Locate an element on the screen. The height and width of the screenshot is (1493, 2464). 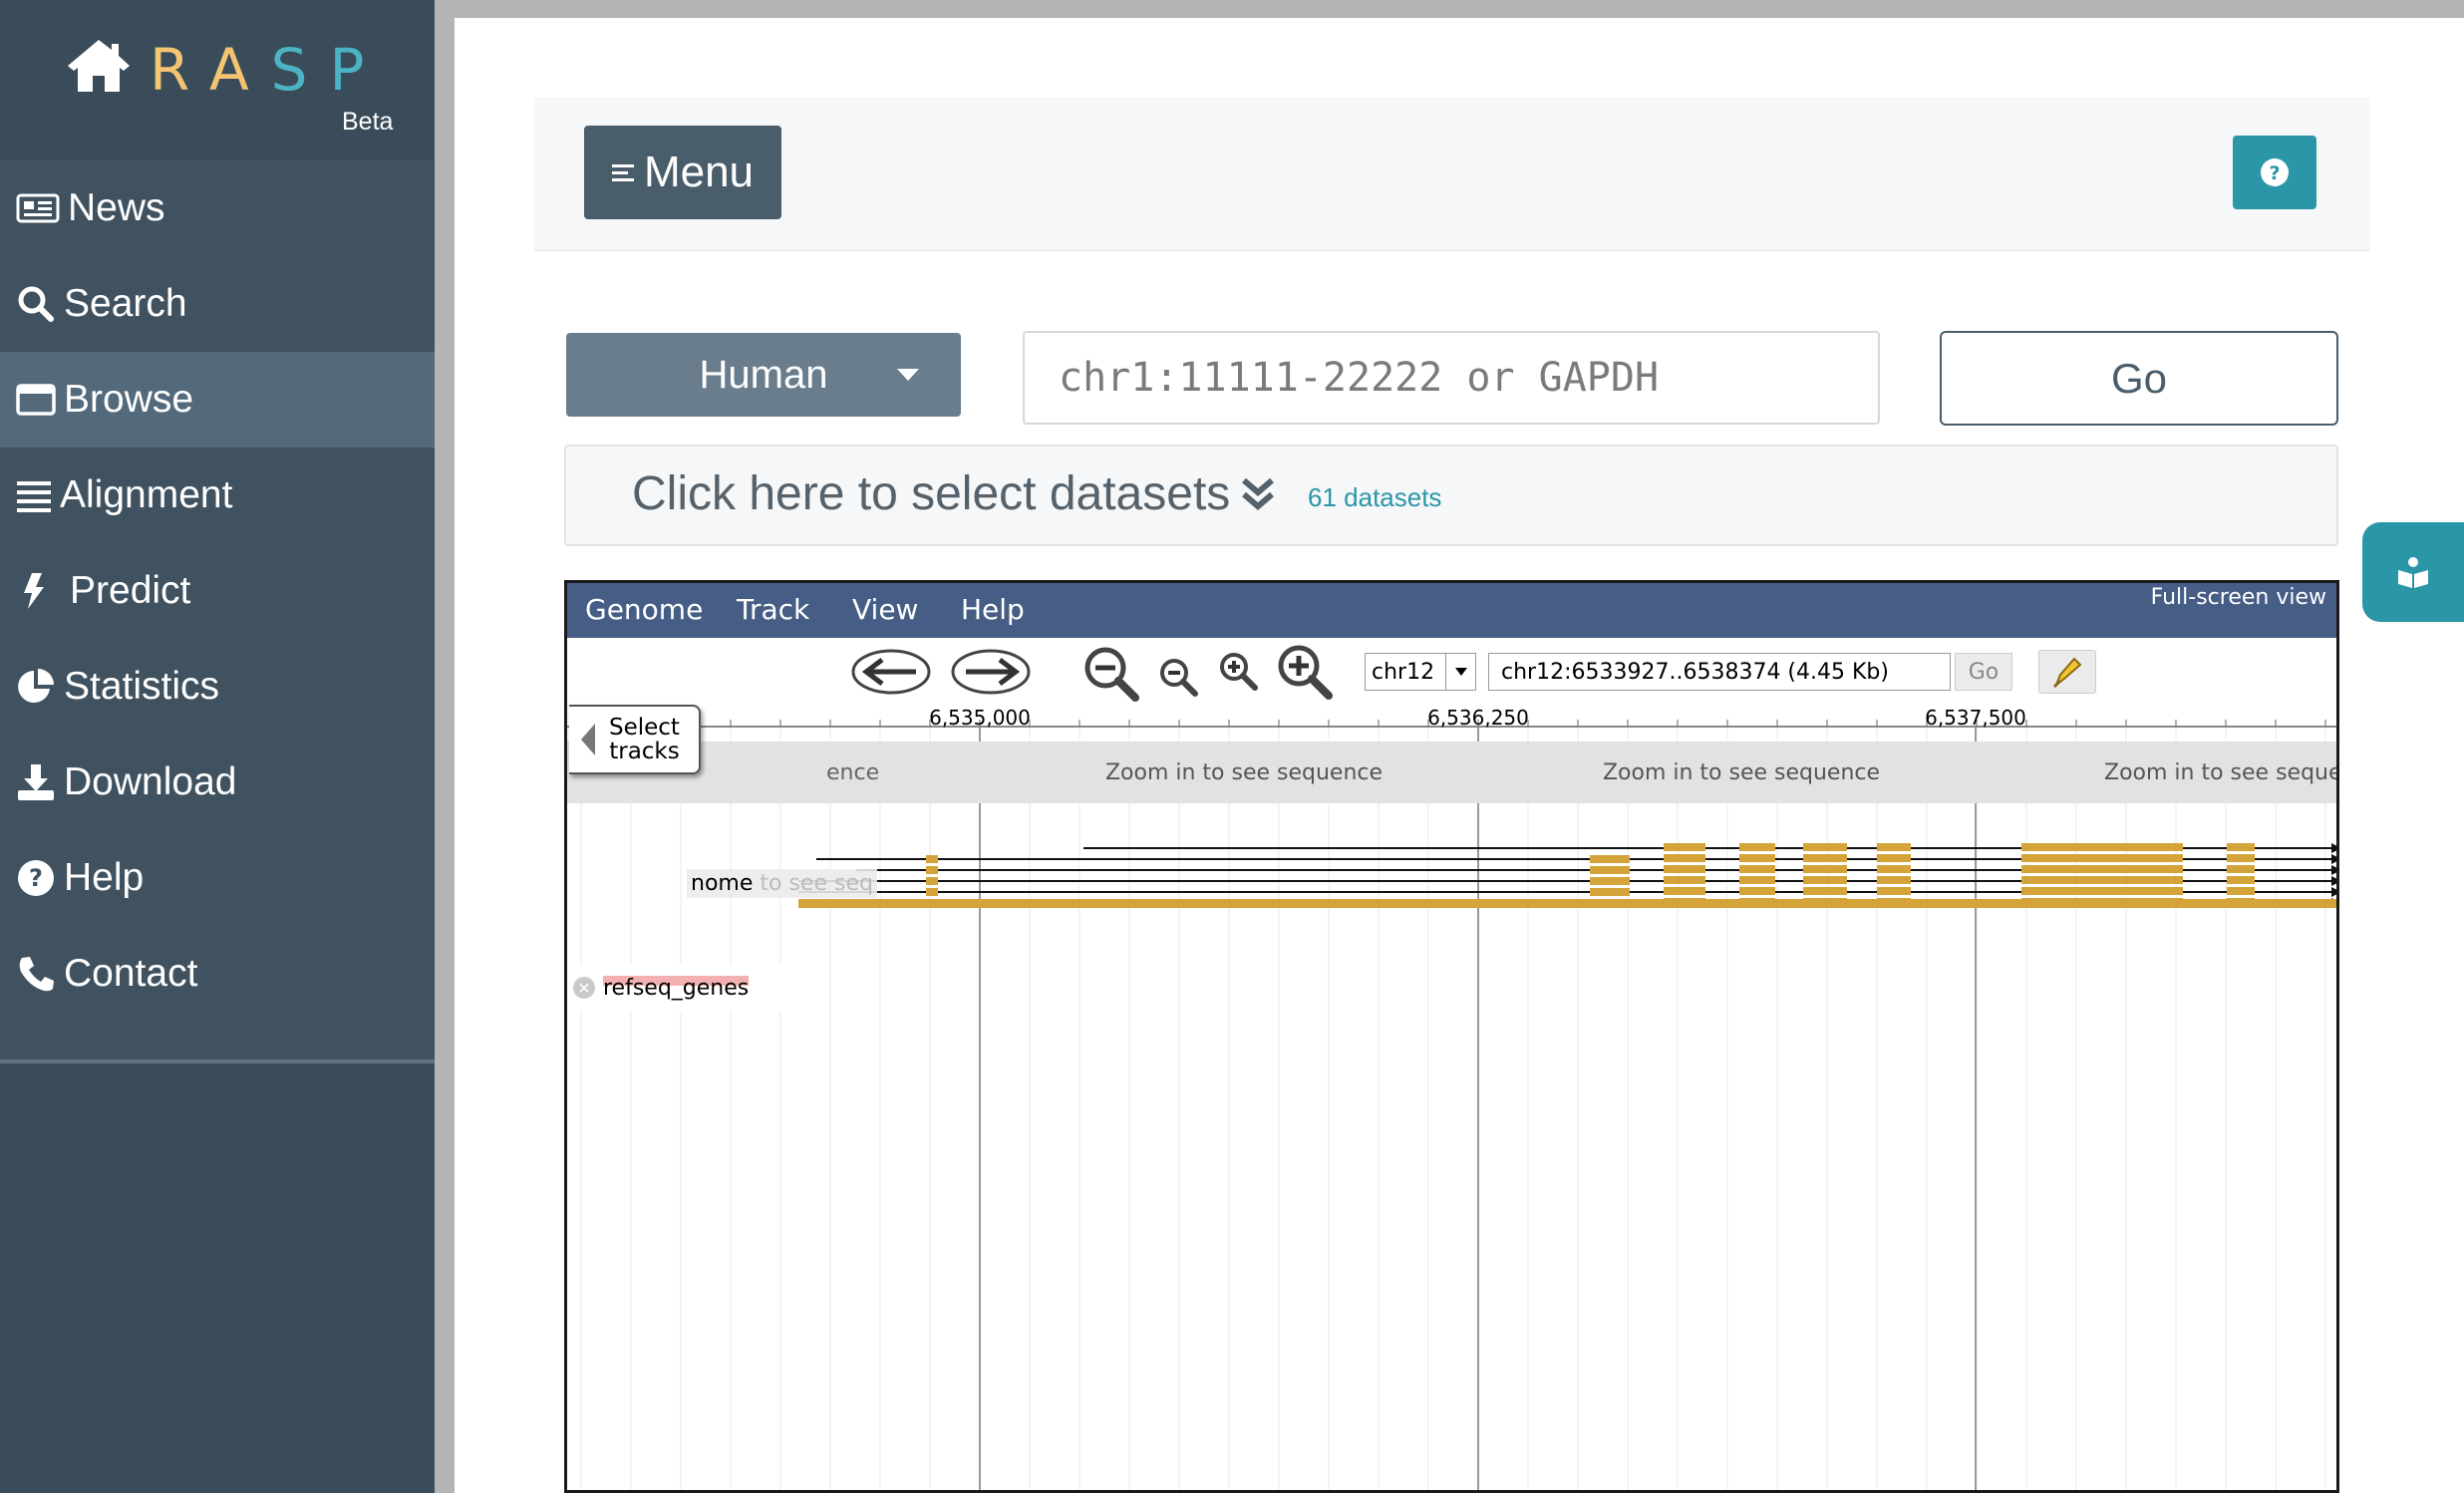
logo: RASP Beta is located at coordinates (218, 80).